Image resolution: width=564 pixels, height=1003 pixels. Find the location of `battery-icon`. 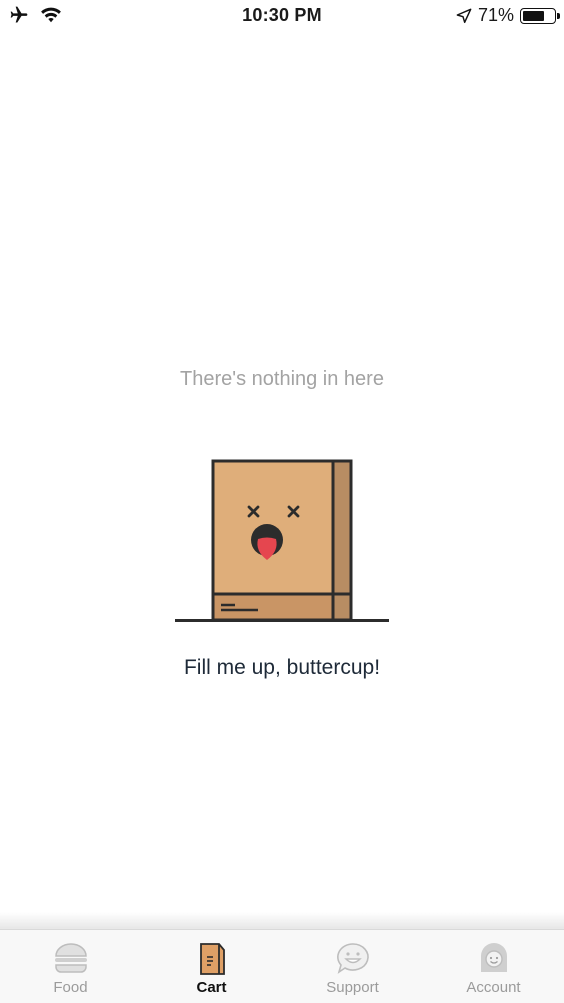

battery-icon is located at coordinates (540, 15).